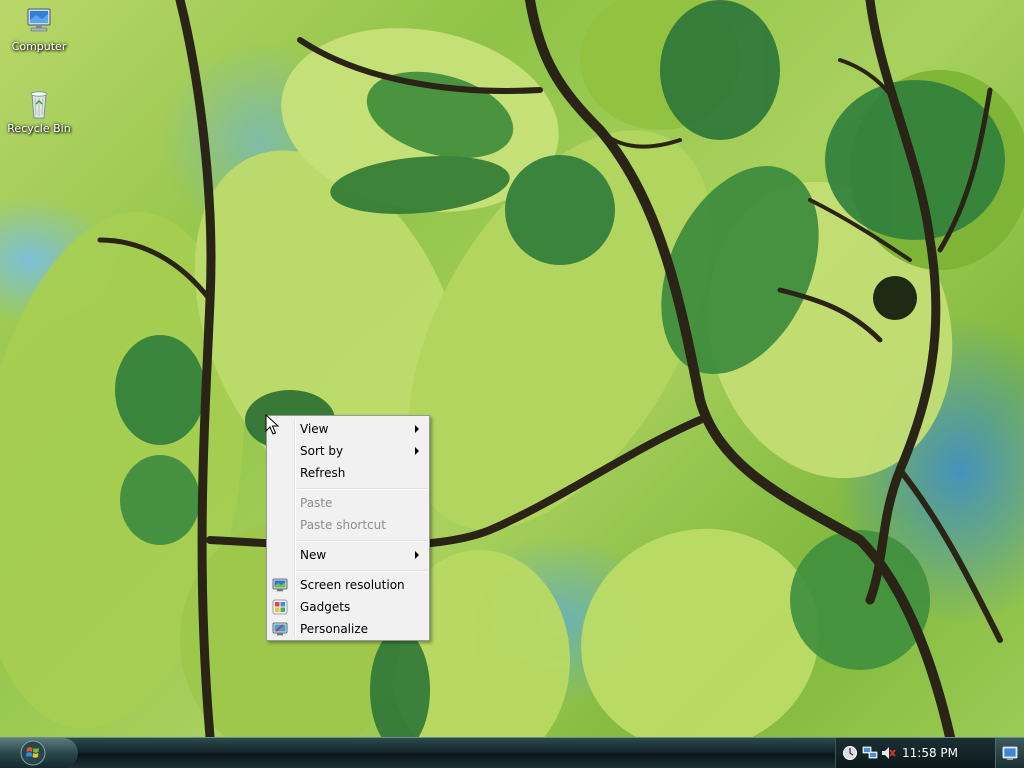 The image size is (1024, 768). I want to click on show-desktop-icon, so click(1010, 753).